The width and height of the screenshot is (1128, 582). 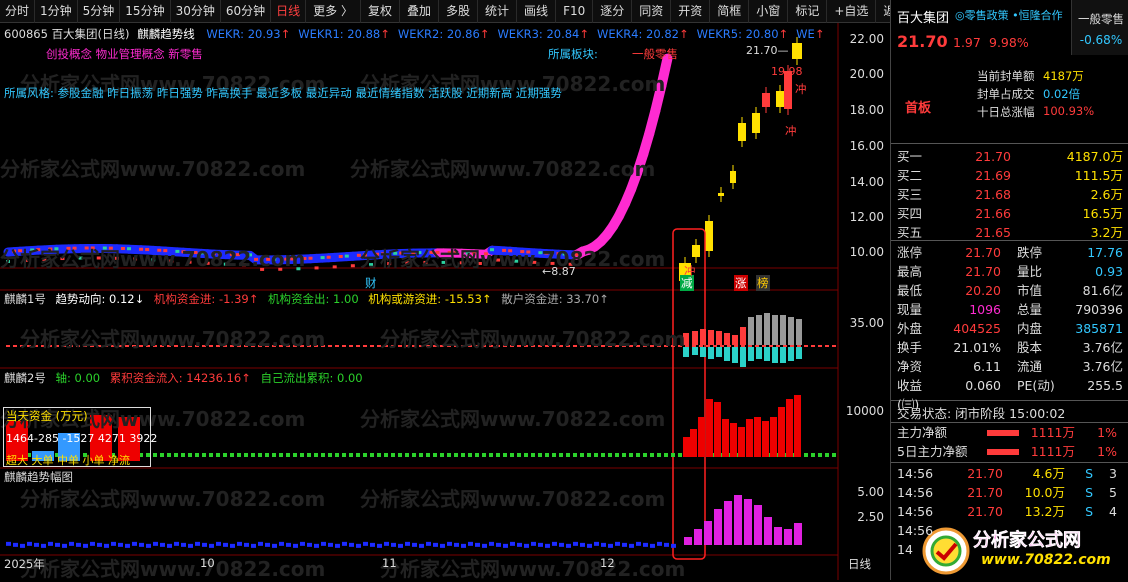 I want to click on price-axis-tick: 18.00, so click(x=864, y=110).